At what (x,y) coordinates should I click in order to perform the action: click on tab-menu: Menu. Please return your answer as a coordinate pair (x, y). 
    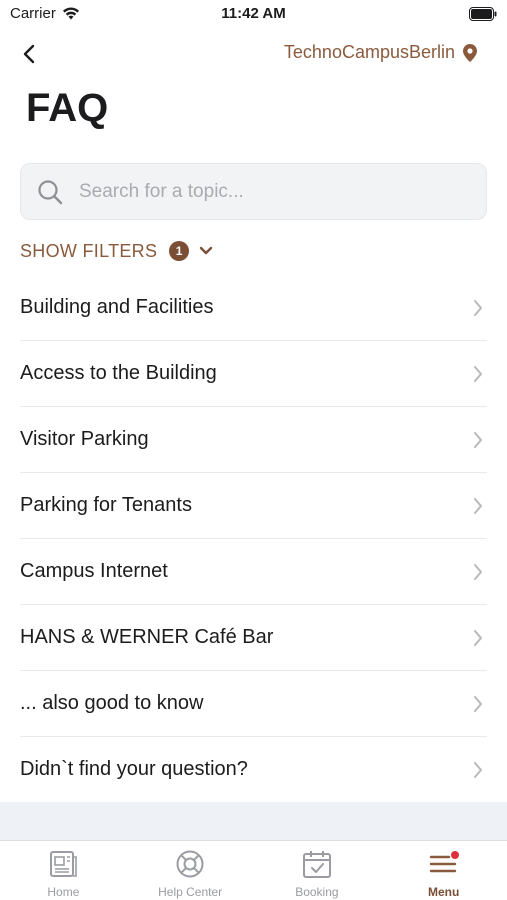
    Looking at the image, I should click on (443, 870).